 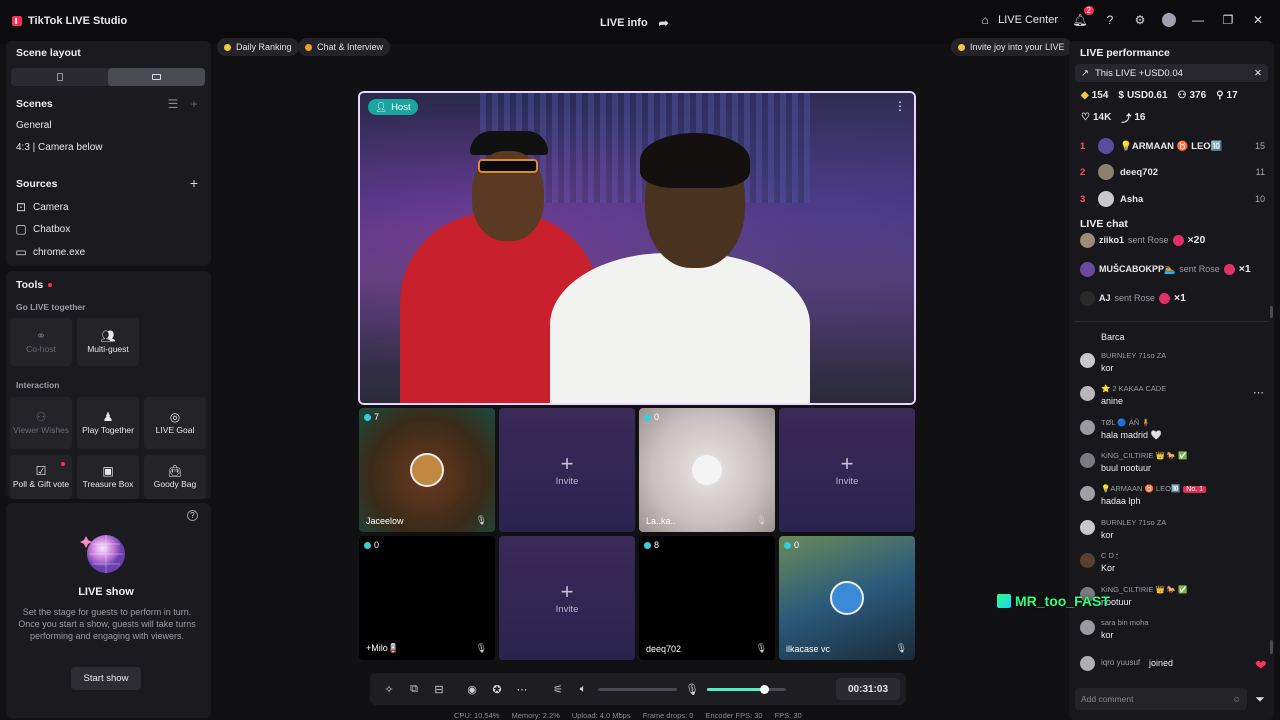 I want to click on live-goal-button: ◎ LIVE Goal, so click(x=175, y=423).